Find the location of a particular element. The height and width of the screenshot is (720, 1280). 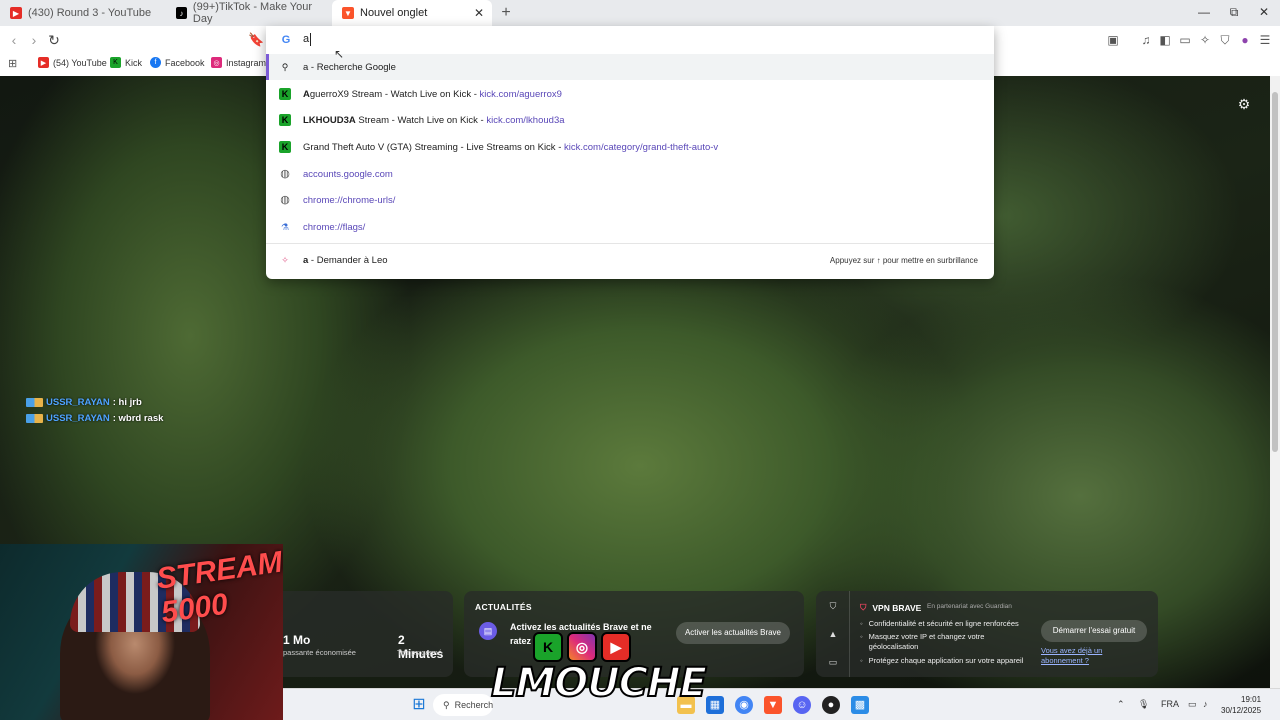

microphone-tray-icon: 🎙 is located at coordinates (1143, 704).